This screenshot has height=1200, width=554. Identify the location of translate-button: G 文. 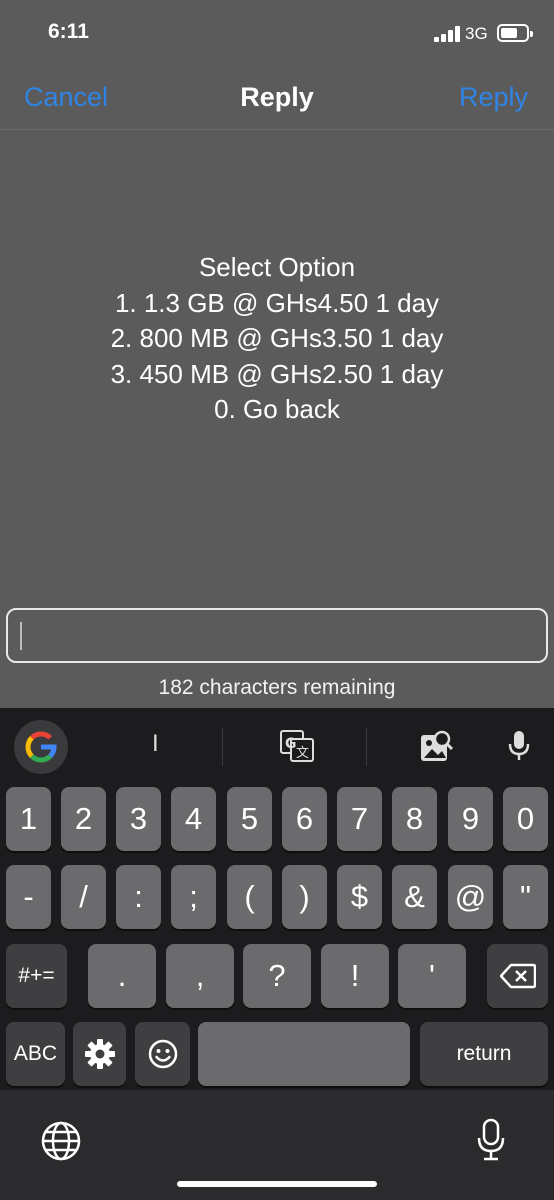
(297, 748).